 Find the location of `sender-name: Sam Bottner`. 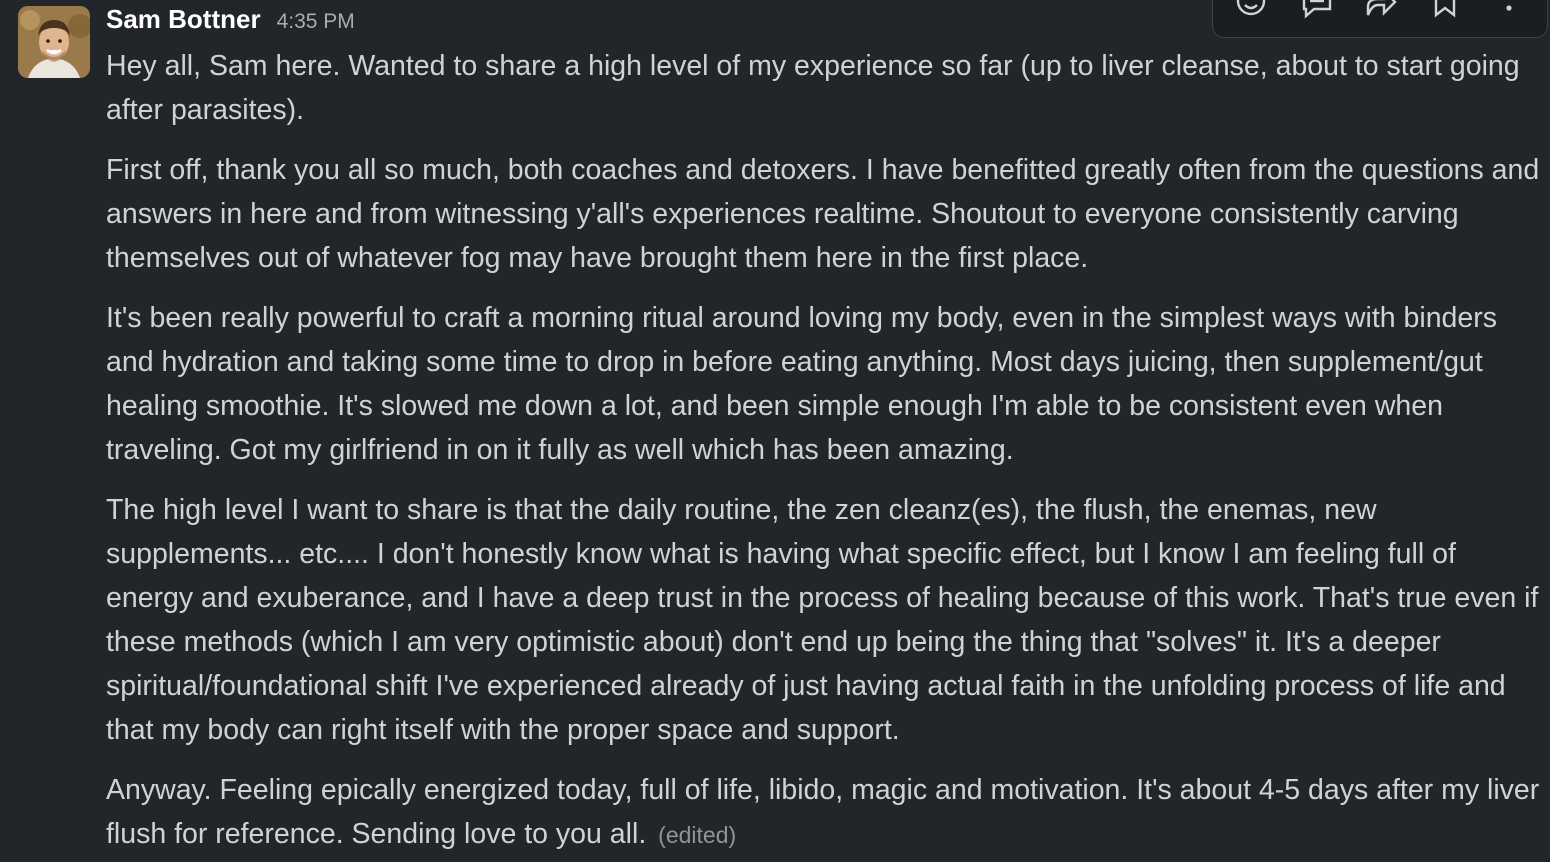

sender-name: Sam Bottner is located at coordinates (183, 19).